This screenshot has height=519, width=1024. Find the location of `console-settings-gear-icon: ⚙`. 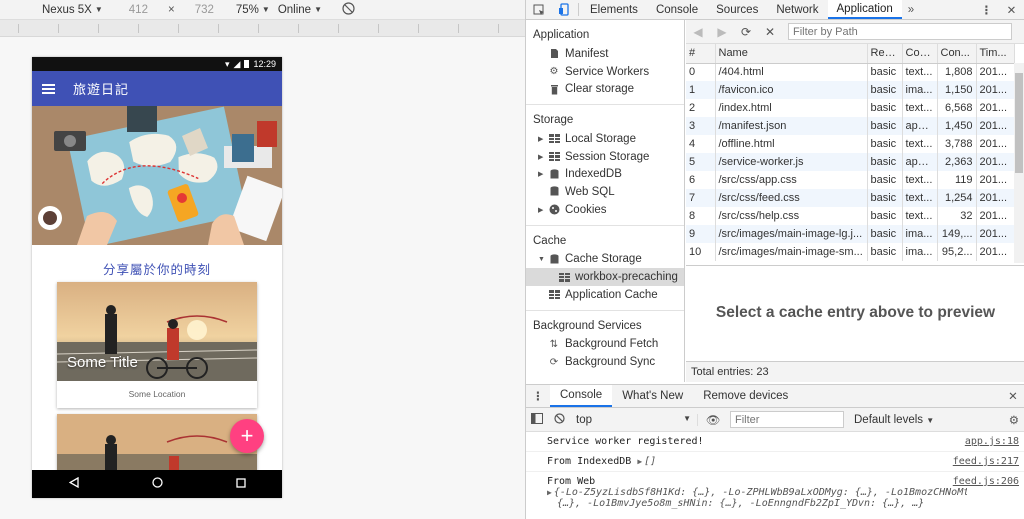

console-settings-gear-icon: ⚙ is located at coordinates (1014, 420).